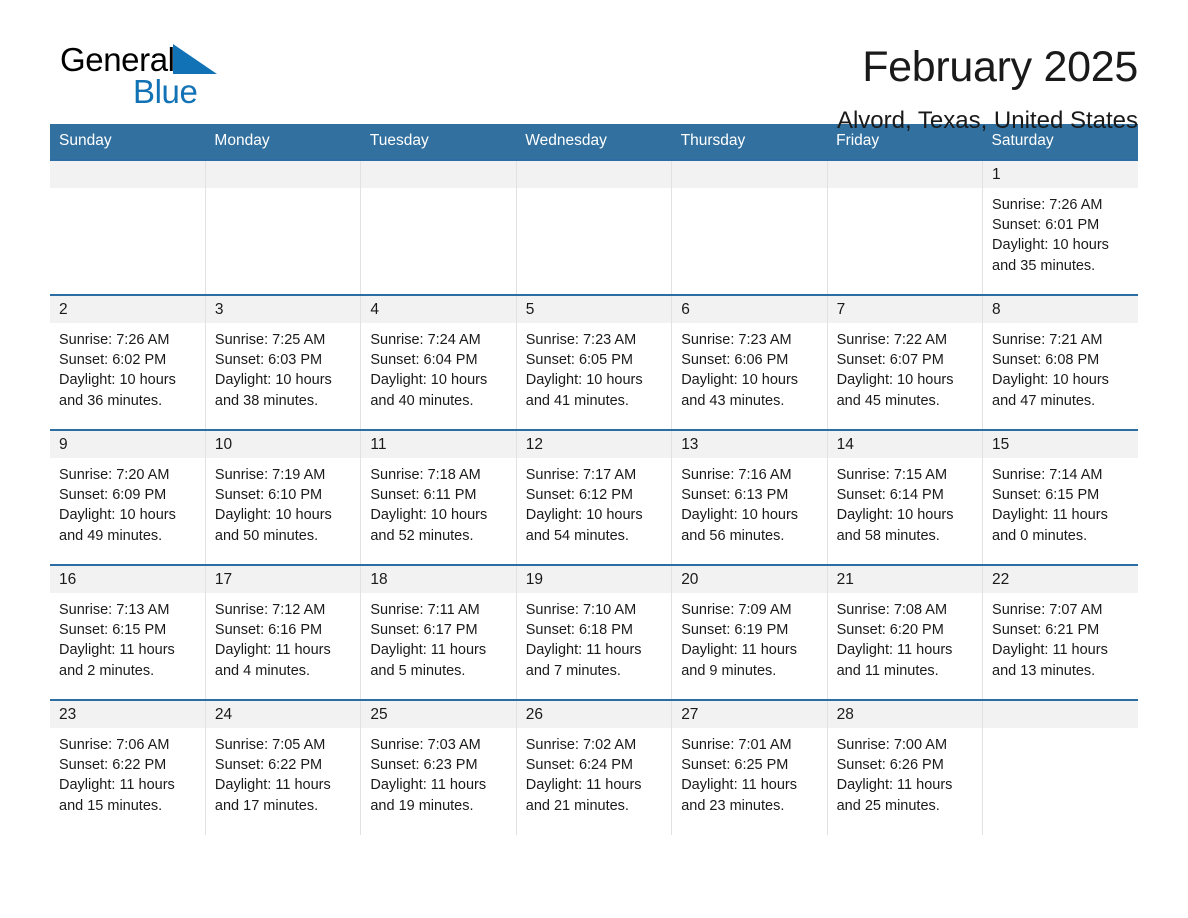  Describe the element at coordinates (740, 390) in the screenshot. I see `daylight-text: Daylight: 10 hours and 43 minutes.` at that location.